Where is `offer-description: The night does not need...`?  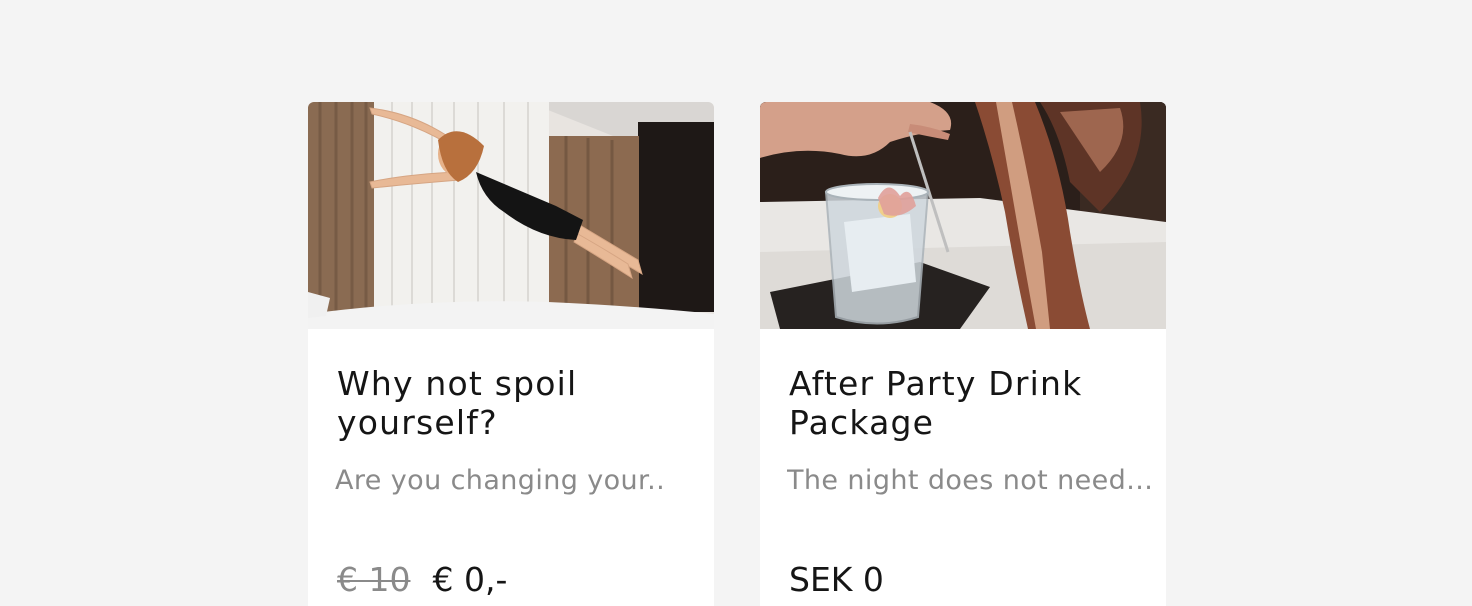
offer-description: The night does not need... is located at coordinates (970, 480).